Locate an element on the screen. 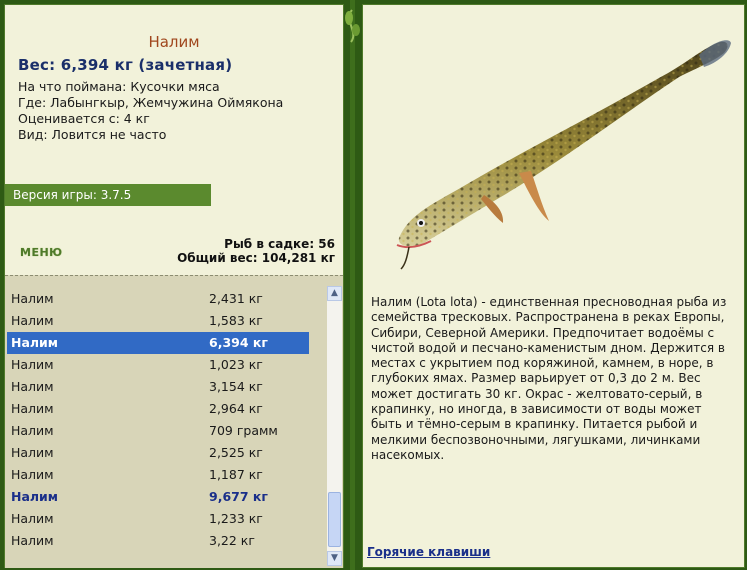 This screenshot has height=570, width=747. fish-weight-cell: 1,187 кг is located at coordinates (236, 474).